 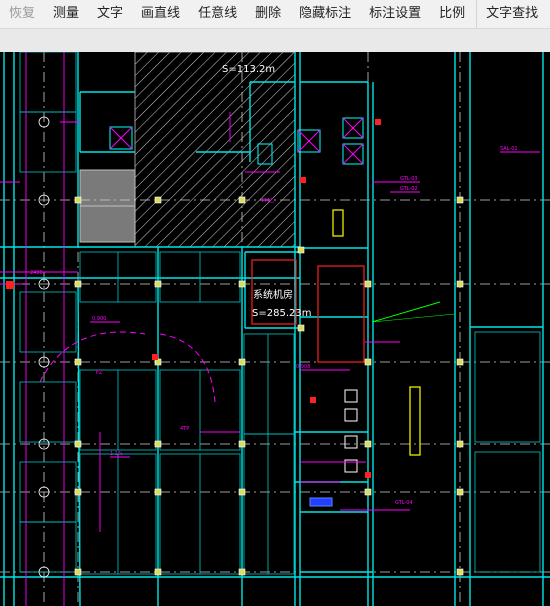 What do you see at coordinates (351, 431) in the screenshot?
I see `equipment-squares` at bounding box center [351, 431].